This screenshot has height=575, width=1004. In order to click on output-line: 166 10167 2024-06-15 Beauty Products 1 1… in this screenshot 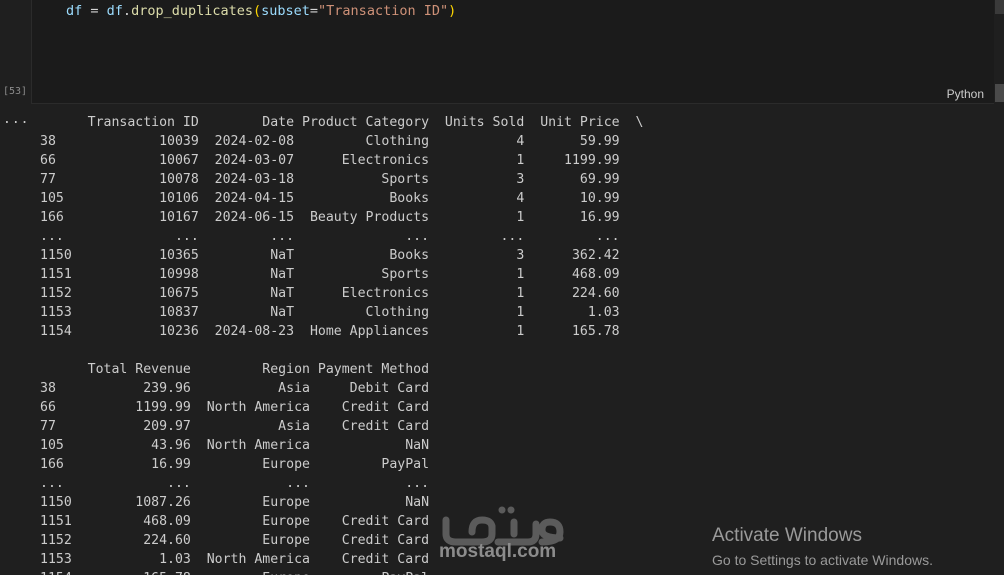, I will do `click(342, 217)`.